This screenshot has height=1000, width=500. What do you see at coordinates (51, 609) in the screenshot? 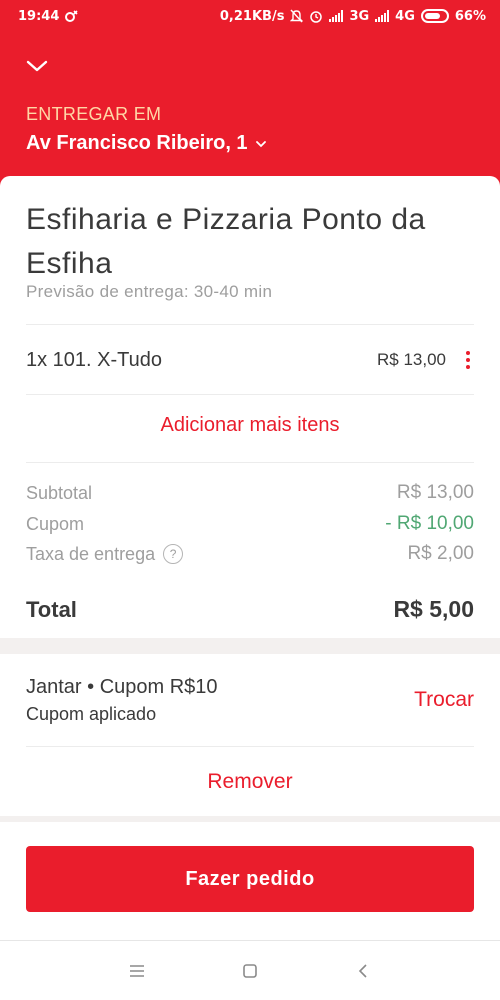
I see `total-label: Total` at bounding box center [51, 609].